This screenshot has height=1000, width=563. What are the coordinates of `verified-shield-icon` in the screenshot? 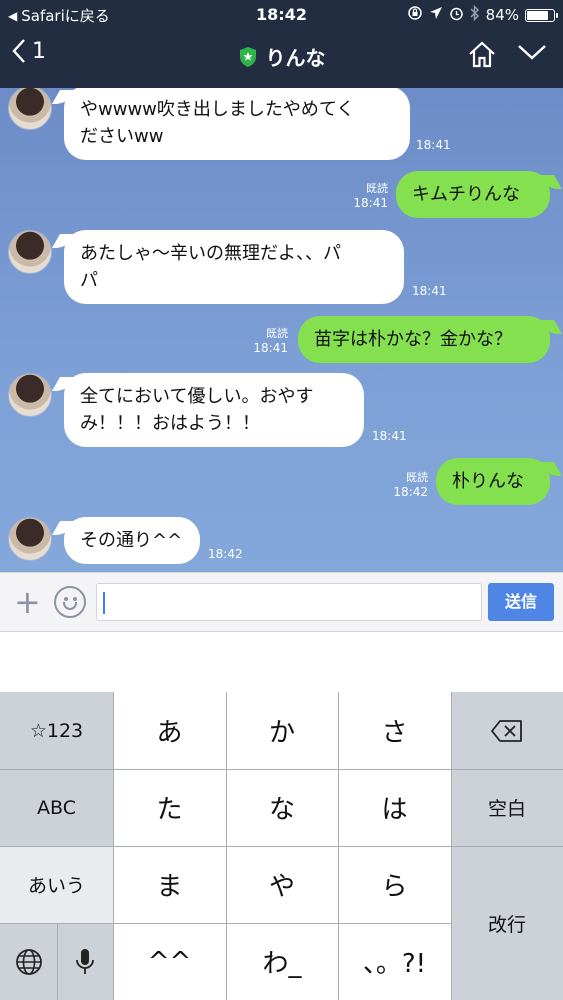 It's located at (247, 56).